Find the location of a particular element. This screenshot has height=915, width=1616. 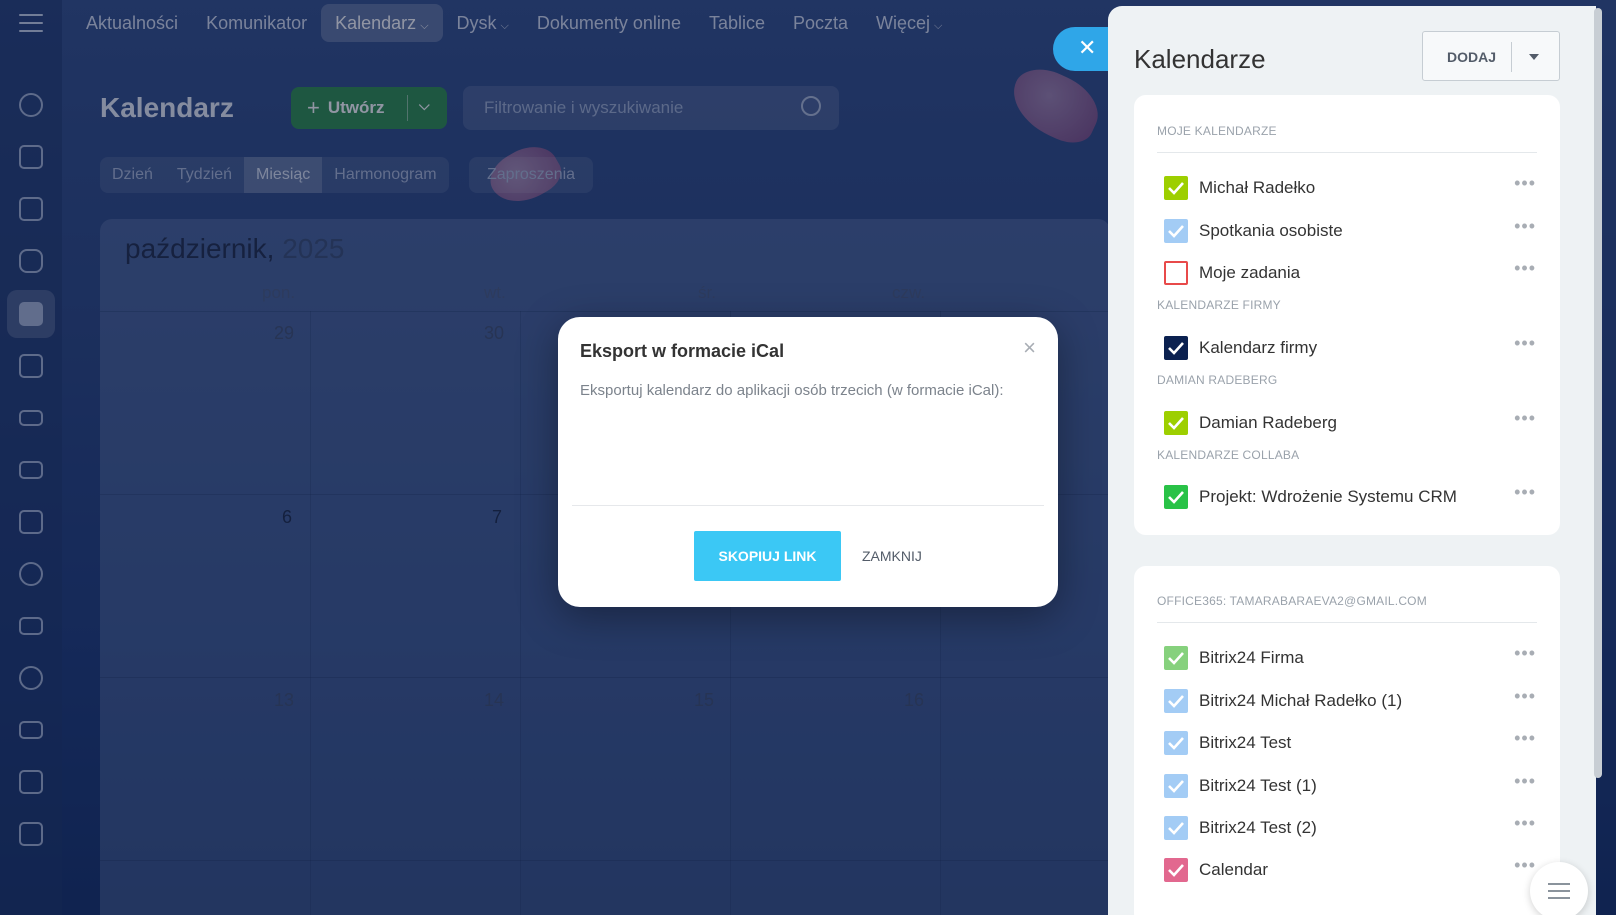

calendar-name: Bitrix24 Test (2) is located at coordinates (1258, 827).